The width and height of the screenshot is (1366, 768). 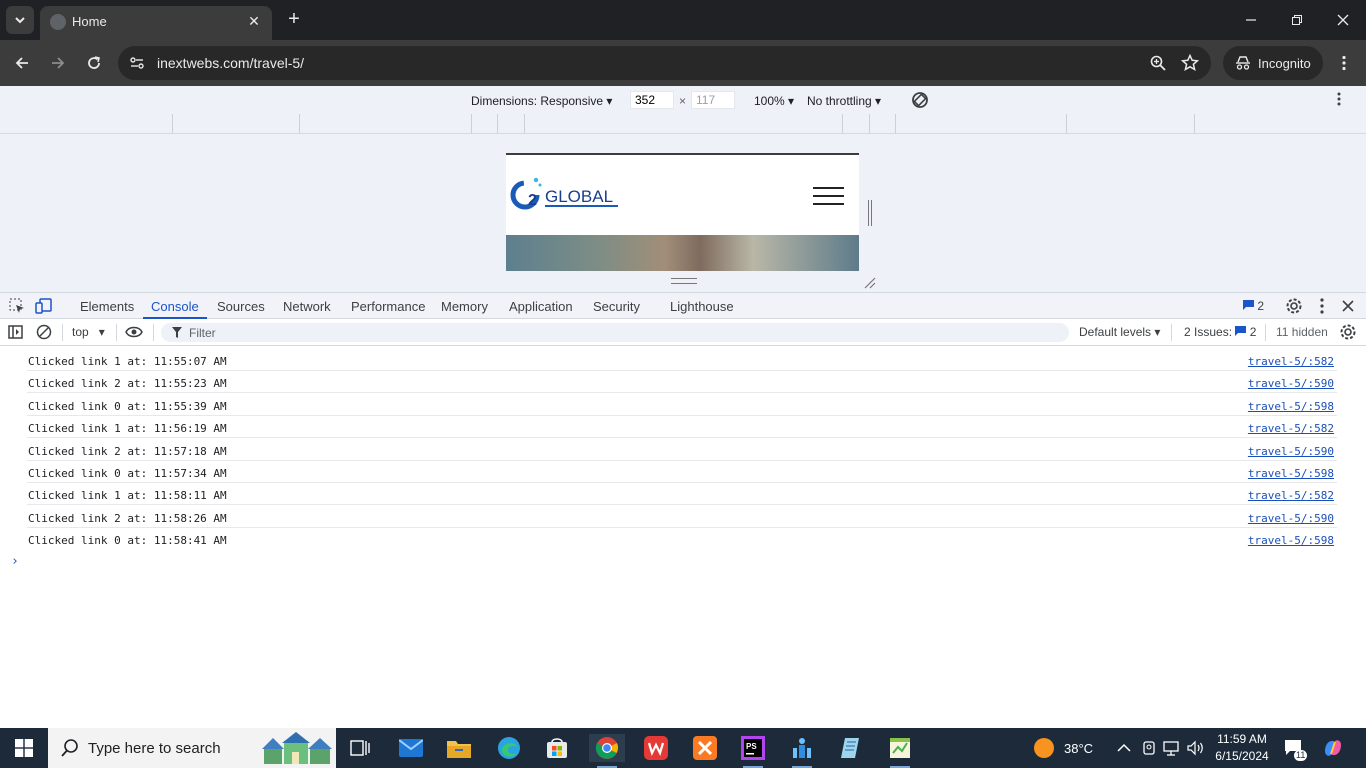 What do you see at coordinates (1242, 748) in the screenshot?
I see `system-clock: 11:59 AM 6/15/2024` at bounding box center [1242, 748].